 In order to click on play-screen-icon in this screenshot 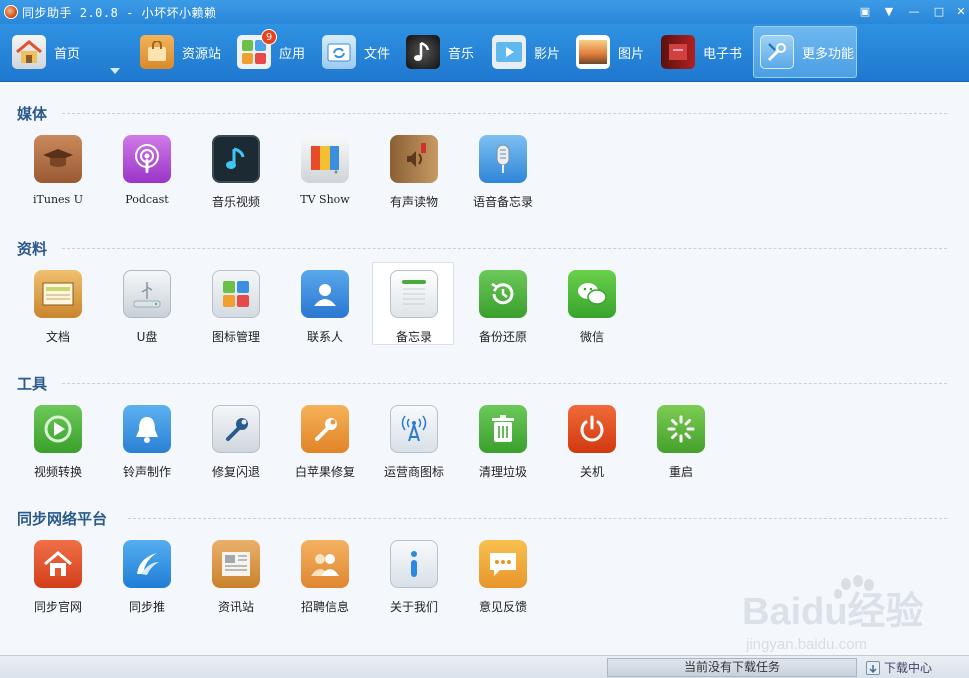, I will do `click(509, 52)`.